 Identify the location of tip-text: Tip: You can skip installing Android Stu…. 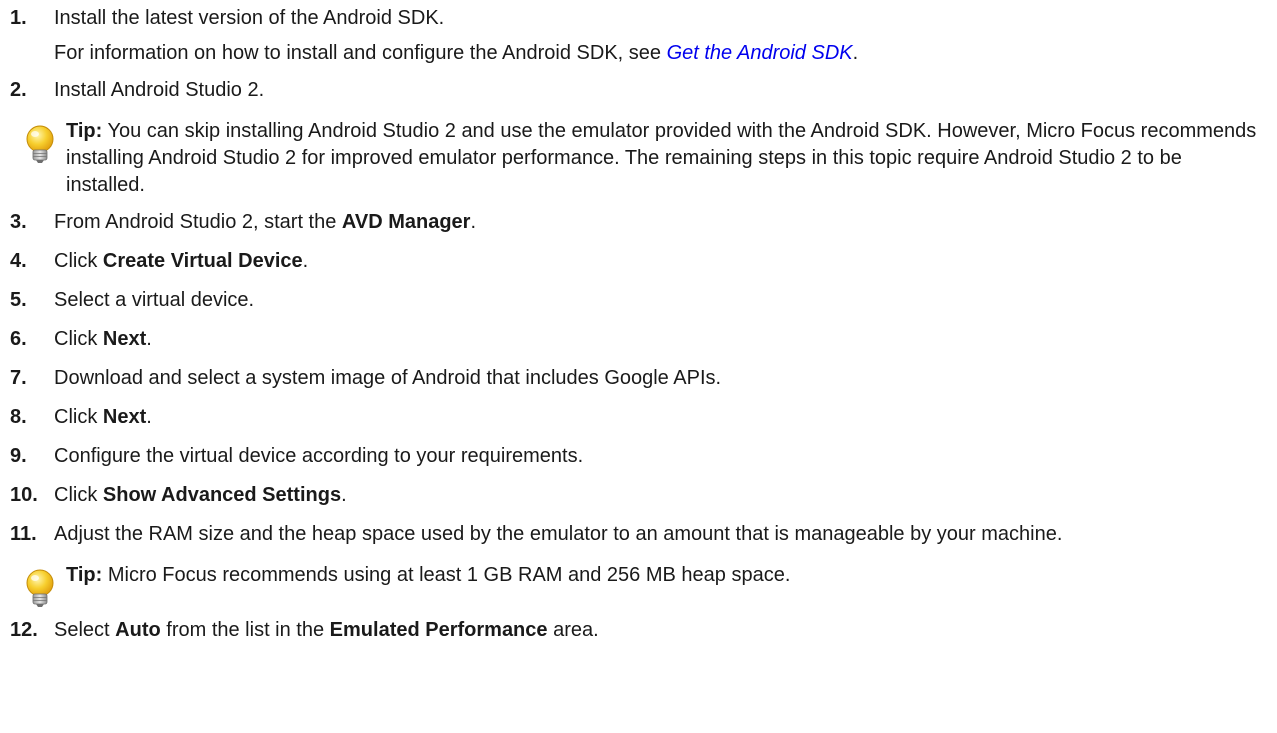
(661, 158).